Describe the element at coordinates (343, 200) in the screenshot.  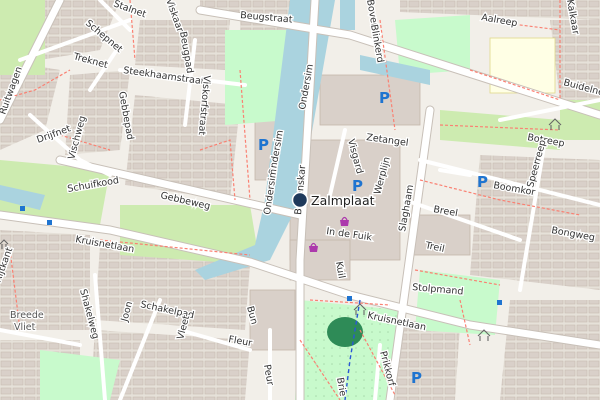
I see `place-label: Zalmplaat` at that location.